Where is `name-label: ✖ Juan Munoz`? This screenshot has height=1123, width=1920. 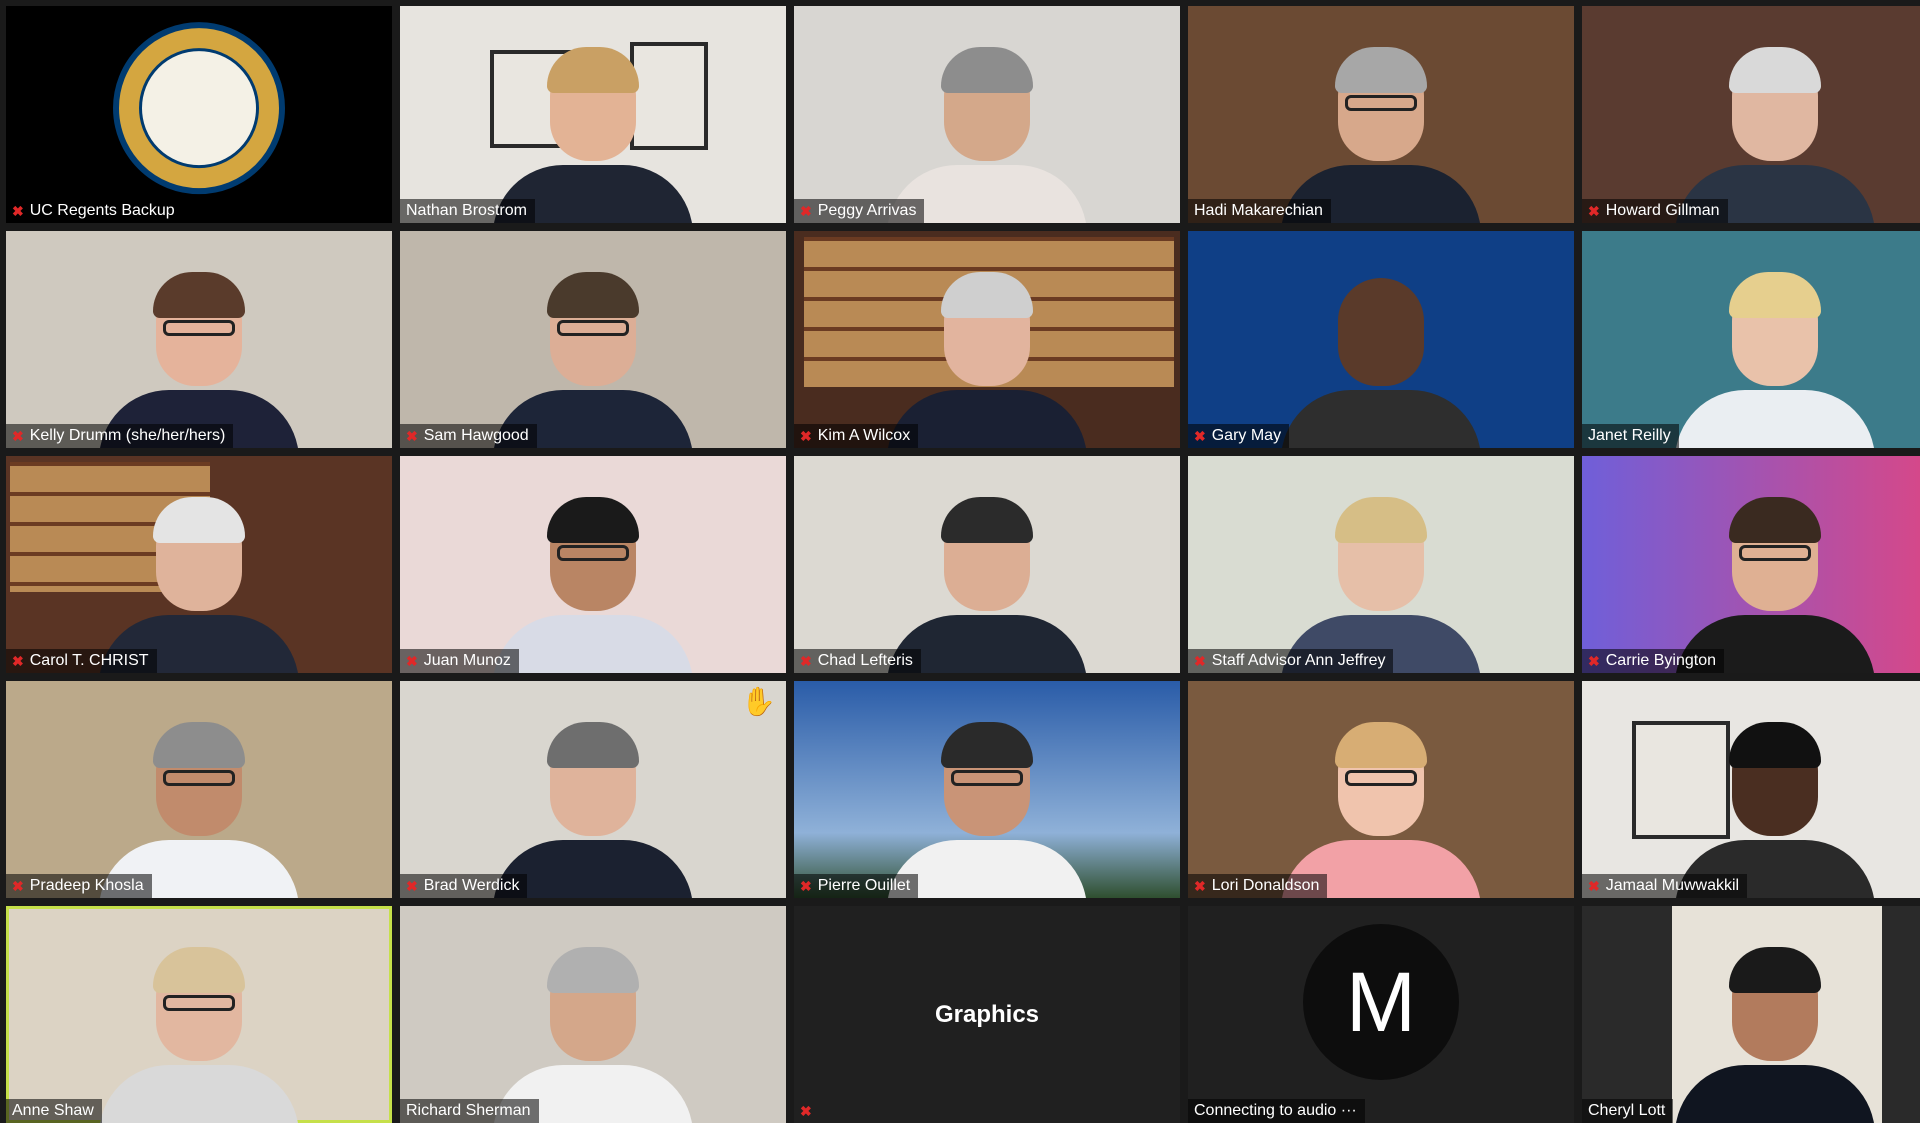
name-label: ✖ Juan Munoz is located at coordinates (459, 661).